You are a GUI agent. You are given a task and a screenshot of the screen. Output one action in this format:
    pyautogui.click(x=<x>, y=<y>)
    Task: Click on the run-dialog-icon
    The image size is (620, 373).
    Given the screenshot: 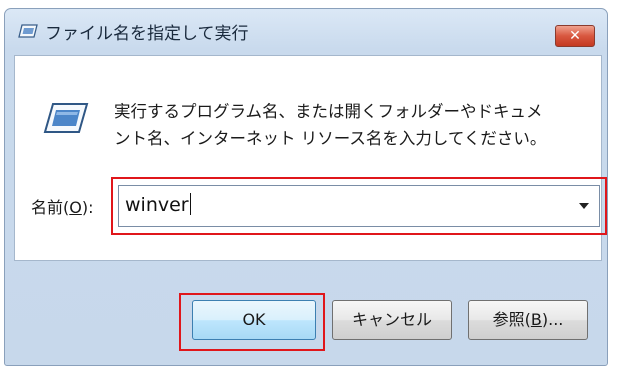 What is the action you would take?
    pyautogui.click(x=28, y=31)
    